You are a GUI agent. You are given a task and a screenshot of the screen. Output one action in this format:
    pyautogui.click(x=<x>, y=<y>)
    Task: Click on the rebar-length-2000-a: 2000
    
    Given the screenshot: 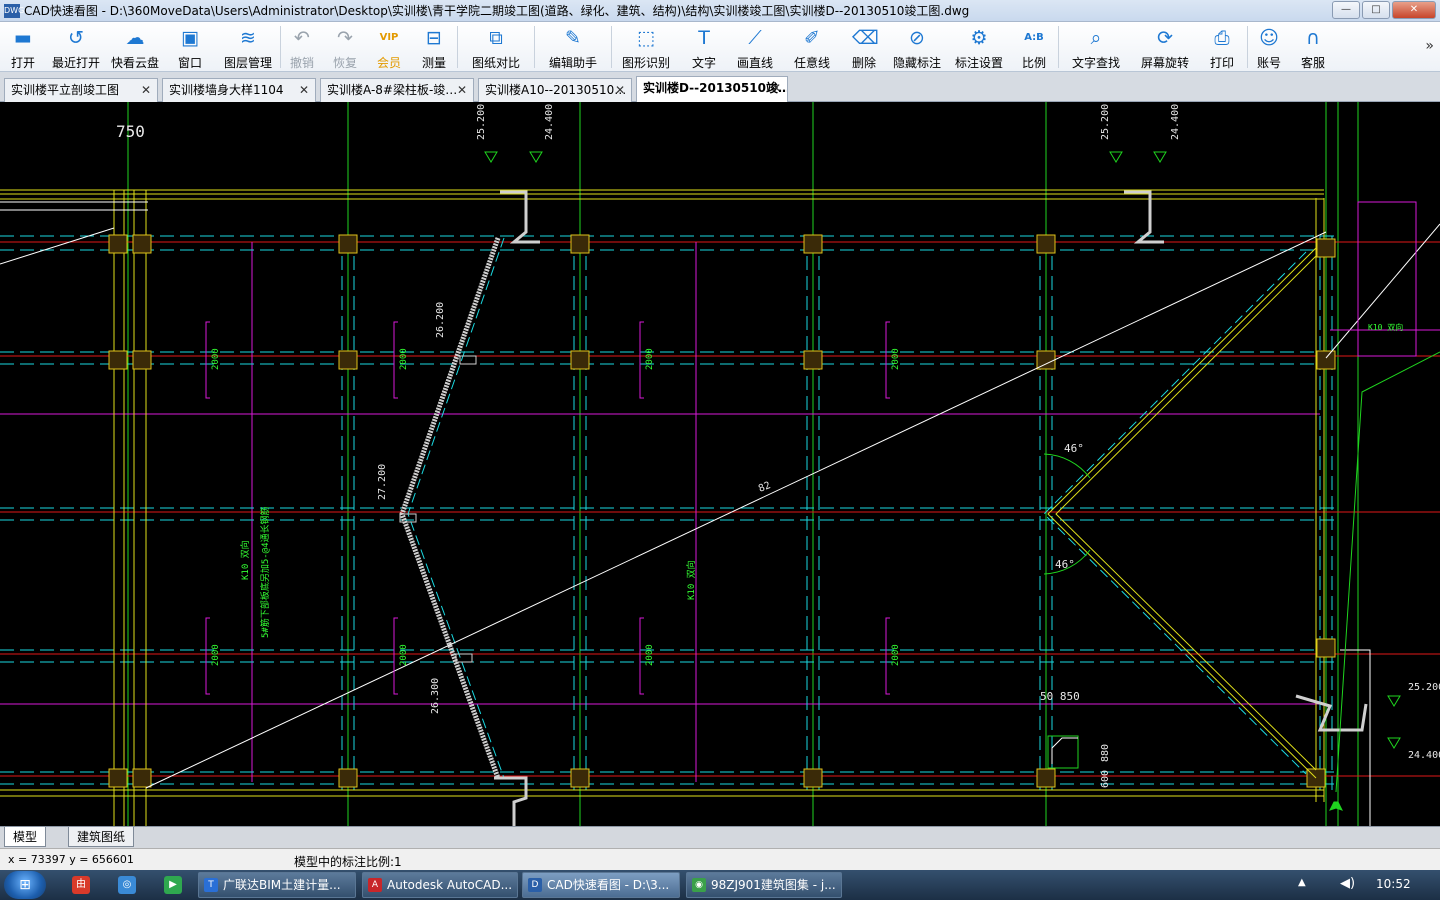 What is the action you would take?
    pyautogui.click(x=216, y=359)
    